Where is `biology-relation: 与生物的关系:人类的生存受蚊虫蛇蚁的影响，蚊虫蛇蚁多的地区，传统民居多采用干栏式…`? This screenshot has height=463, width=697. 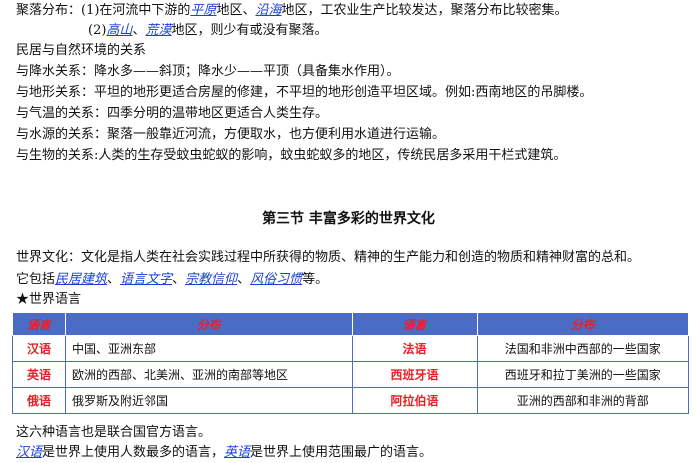
biology-relation: 与生物的关系:人类的生存受蚊虫蛇蚁的影响，蚊虫蛇蚁多的地区，传统民居多采用干栏式… is located at coordinates (291, 155).